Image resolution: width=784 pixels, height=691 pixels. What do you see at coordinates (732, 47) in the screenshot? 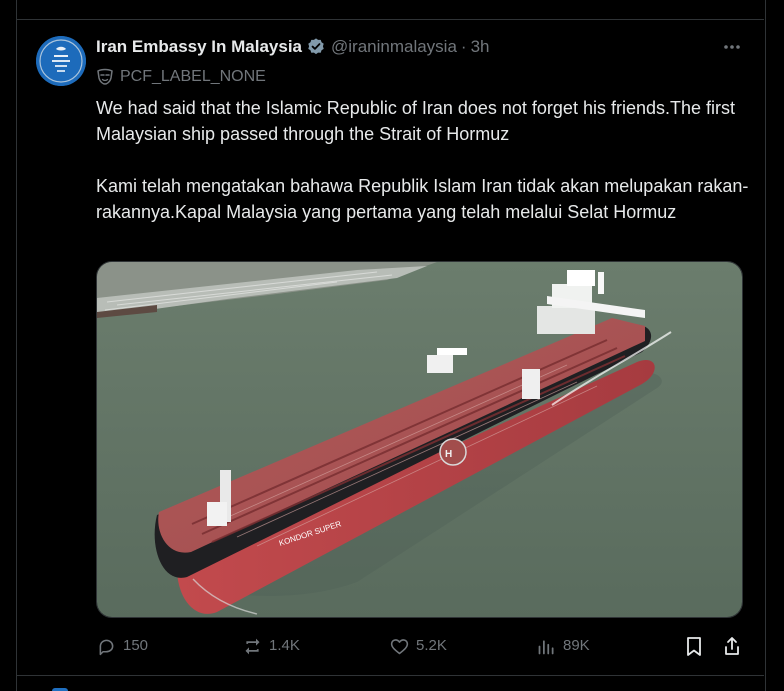
I see `more-icon` at bounding box center [732, 47].